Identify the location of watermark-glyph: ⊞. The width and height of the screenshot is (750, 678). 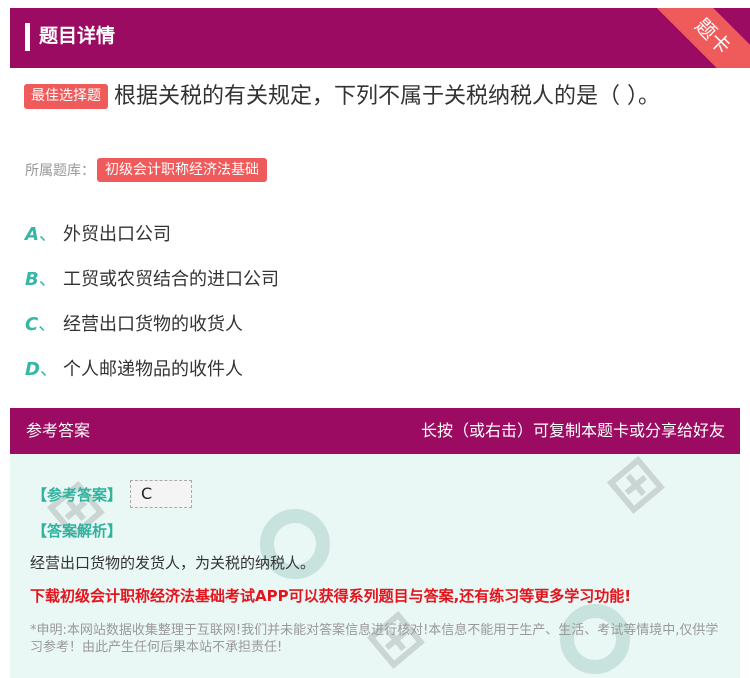
(635, 490).